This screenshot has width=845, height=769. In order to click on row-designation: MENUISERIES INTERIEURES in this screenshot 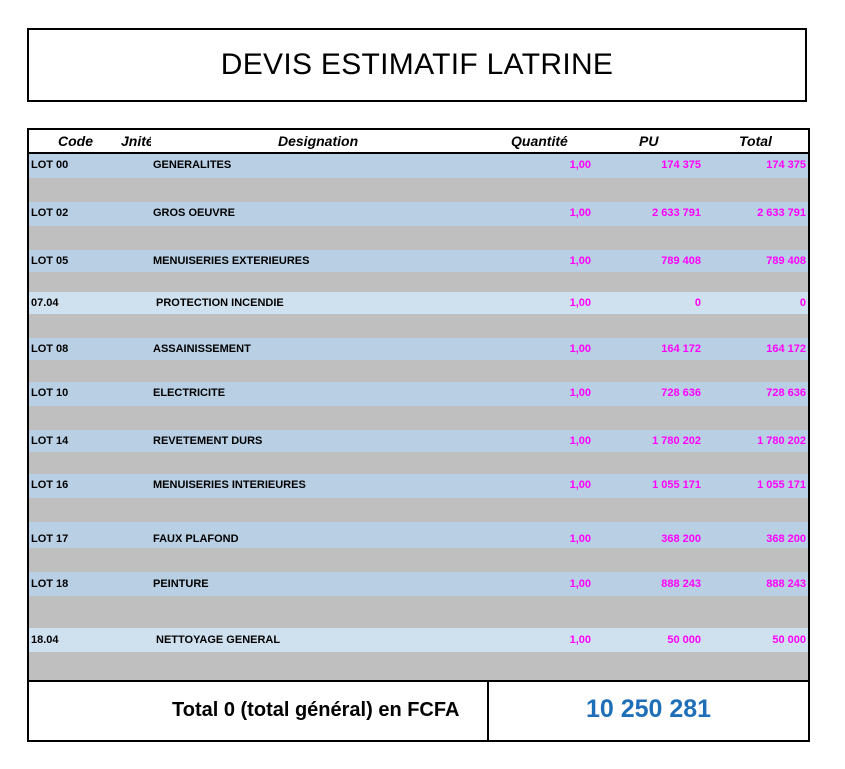, I will do `click(229, 485)`.